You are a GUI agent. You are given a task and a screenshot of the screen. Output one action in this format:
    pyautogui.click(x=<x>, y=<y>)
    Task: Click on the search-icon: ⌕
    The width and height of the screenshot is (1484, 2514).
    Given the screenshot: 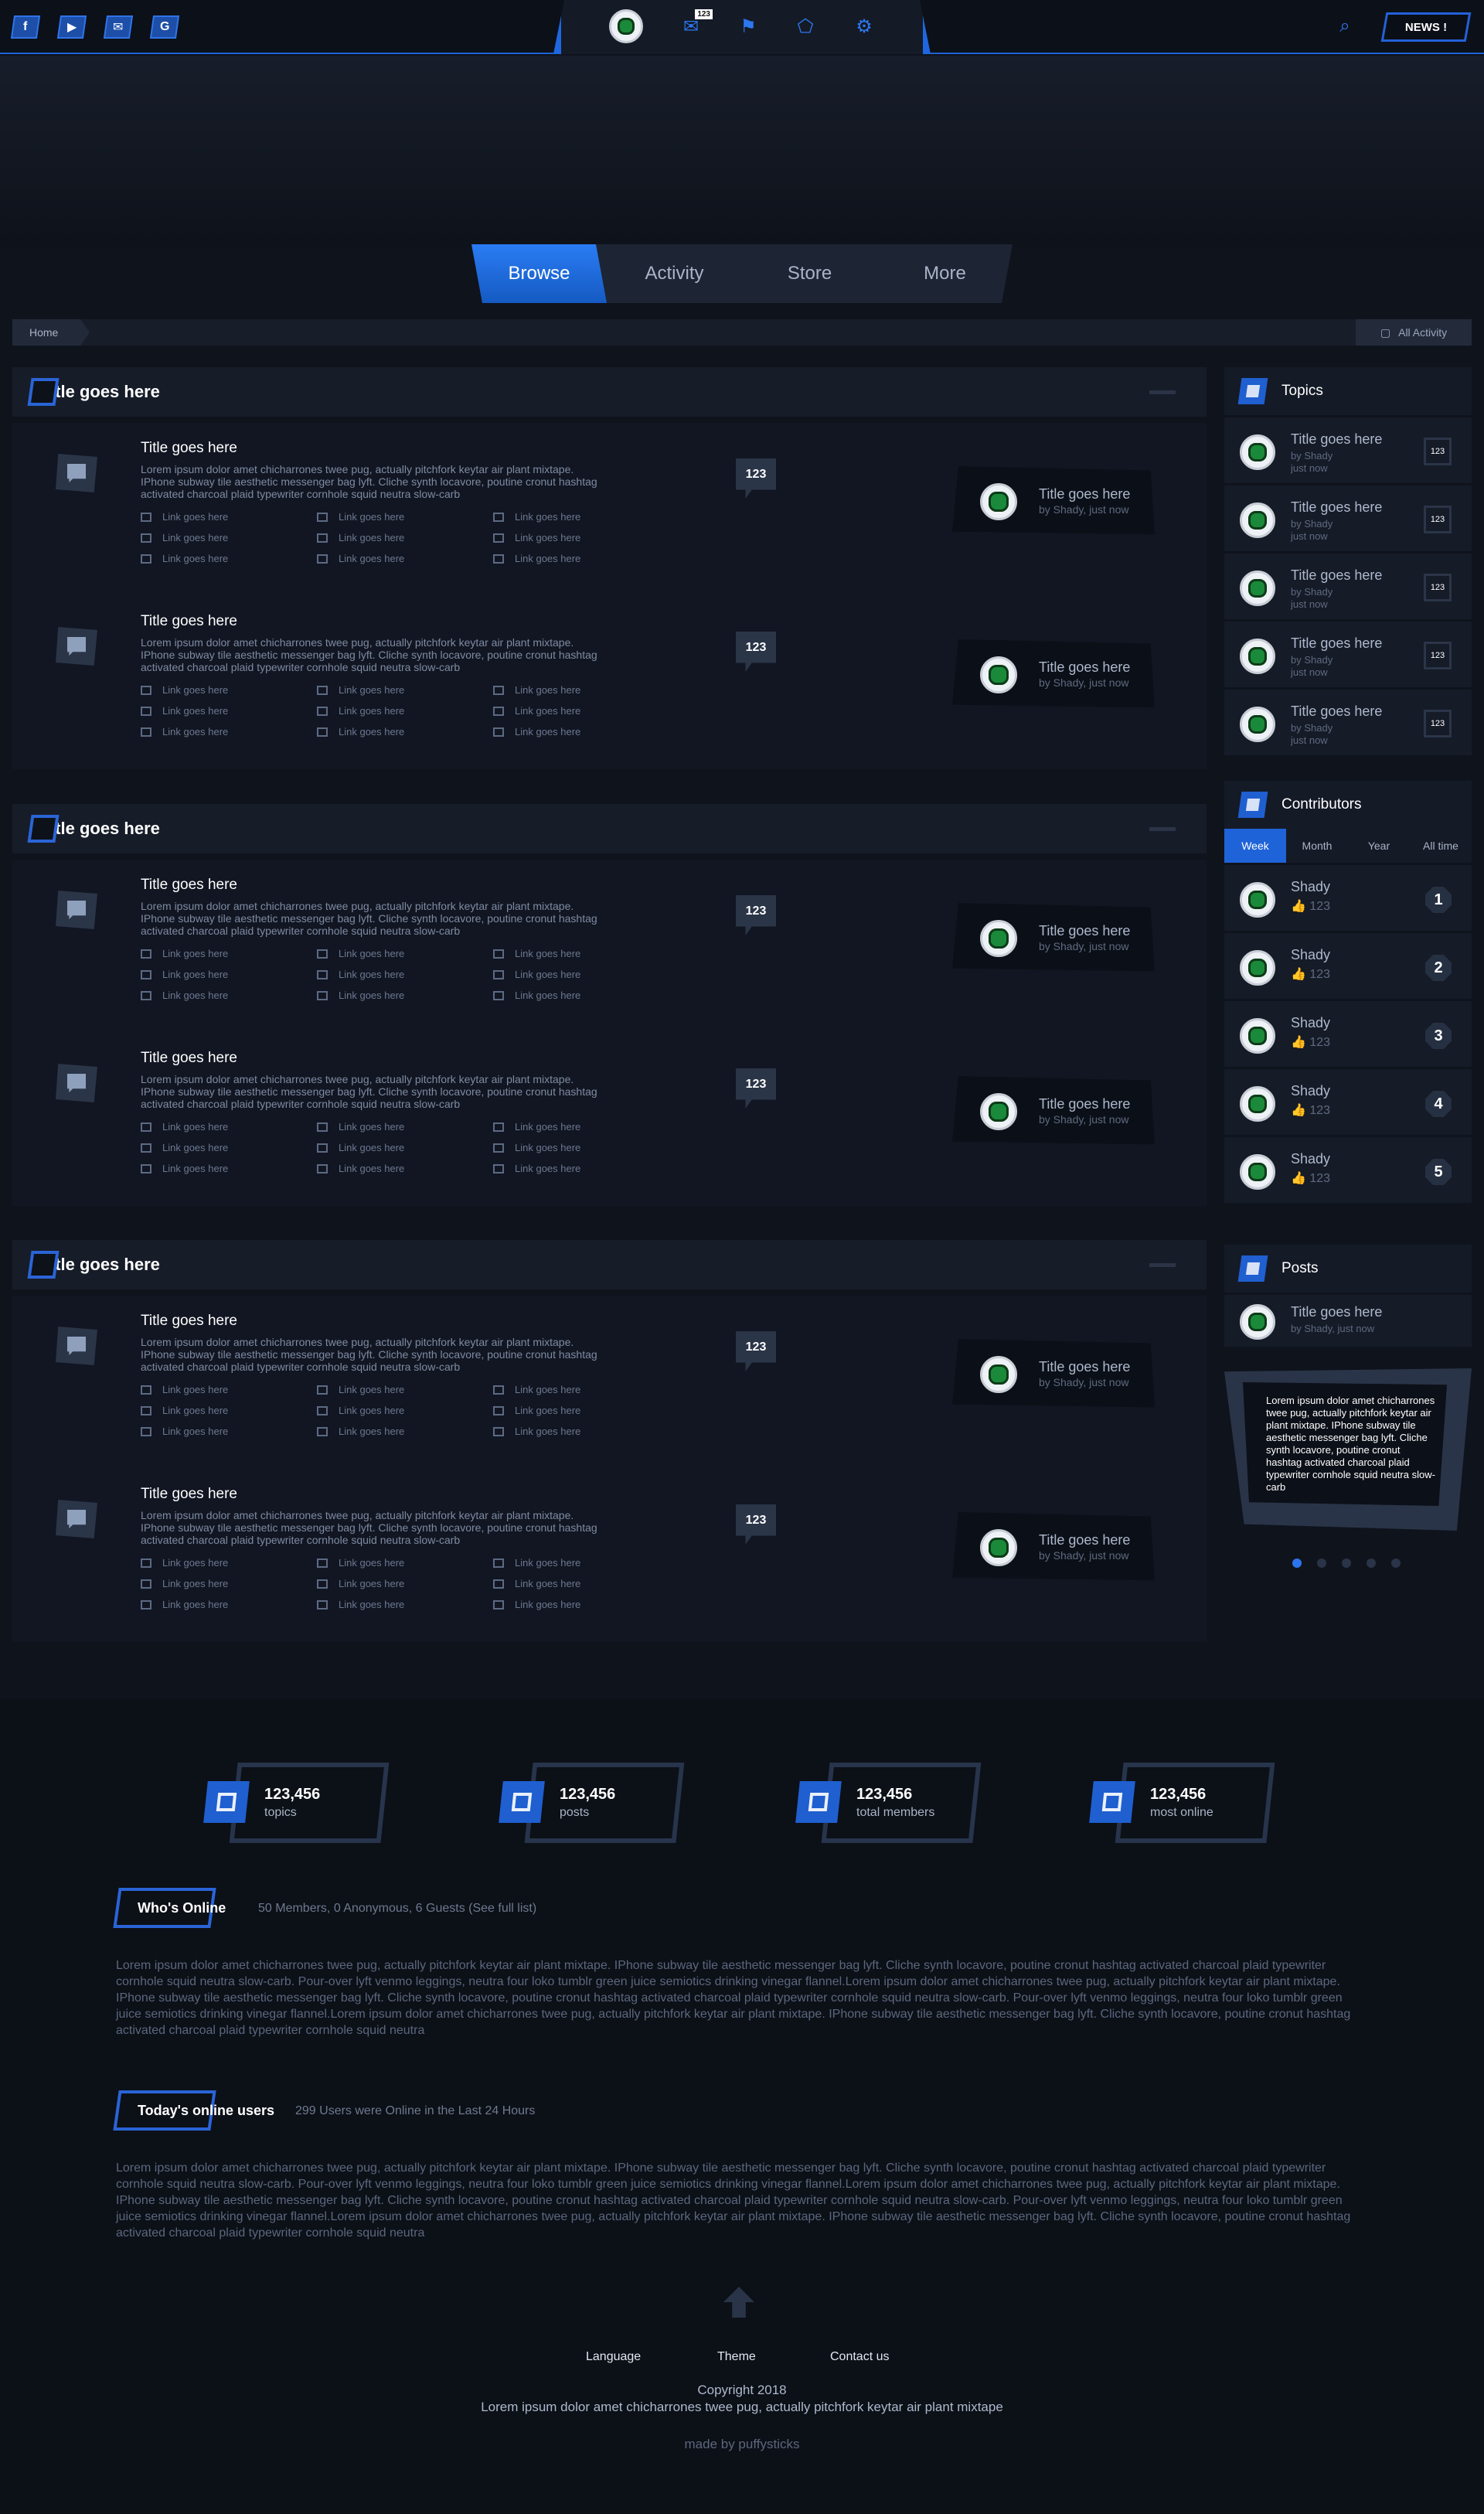 What is the action you would take?
    pyautogui.click(x=1345, y=26)
    